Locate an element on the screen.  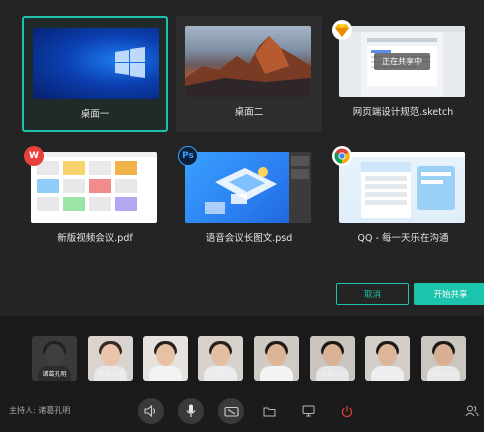
sketch-icon is located at coordinates (342, 30).